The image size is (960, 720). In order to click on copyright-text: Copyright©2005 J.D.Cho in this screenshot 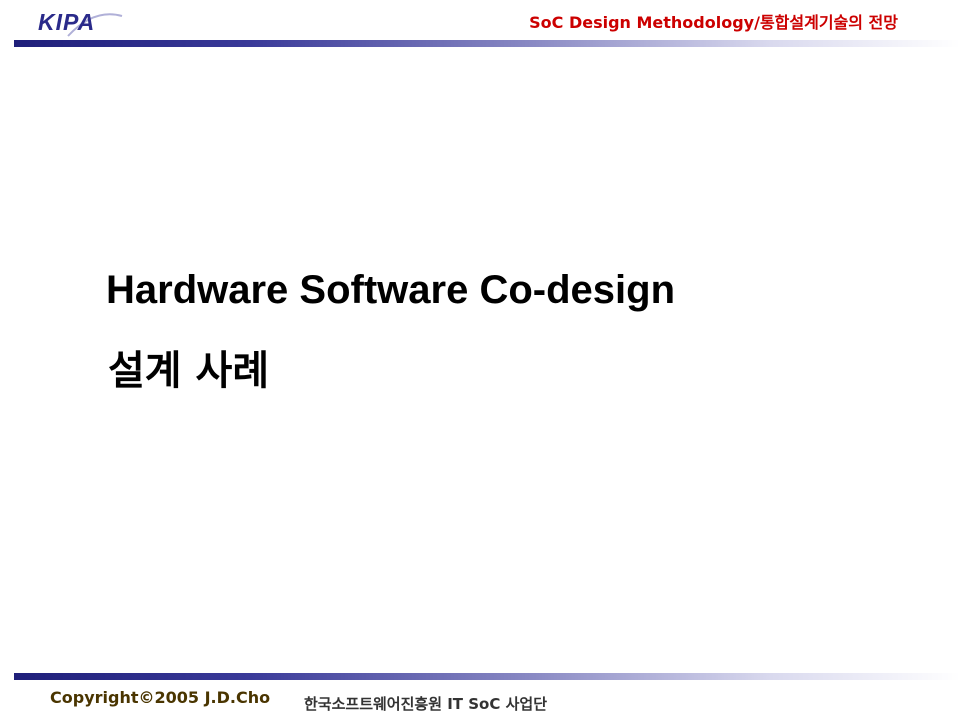, I will do `click(160, 697)`.